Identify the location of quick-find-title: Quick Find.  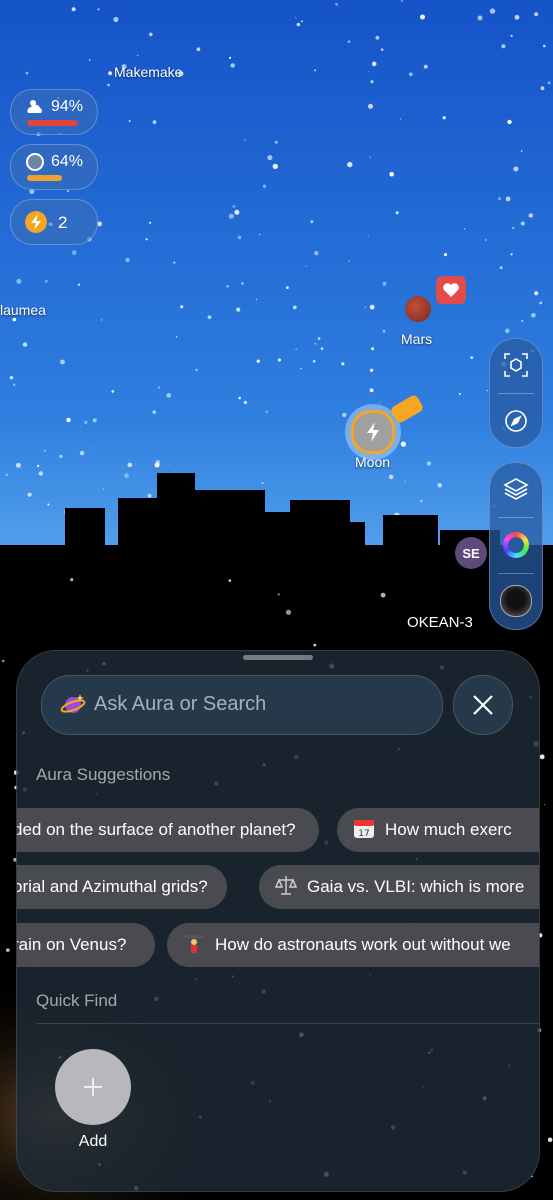
(77, 1000).